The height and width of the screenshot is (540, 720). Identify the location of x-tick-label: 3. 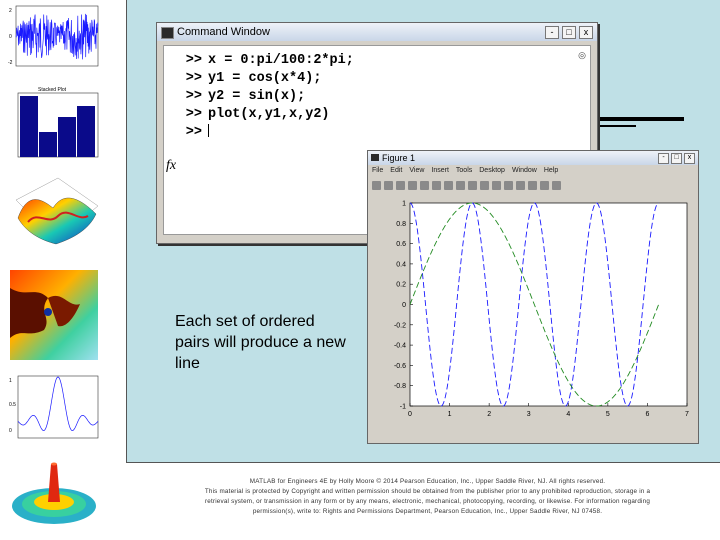
(529, 414).